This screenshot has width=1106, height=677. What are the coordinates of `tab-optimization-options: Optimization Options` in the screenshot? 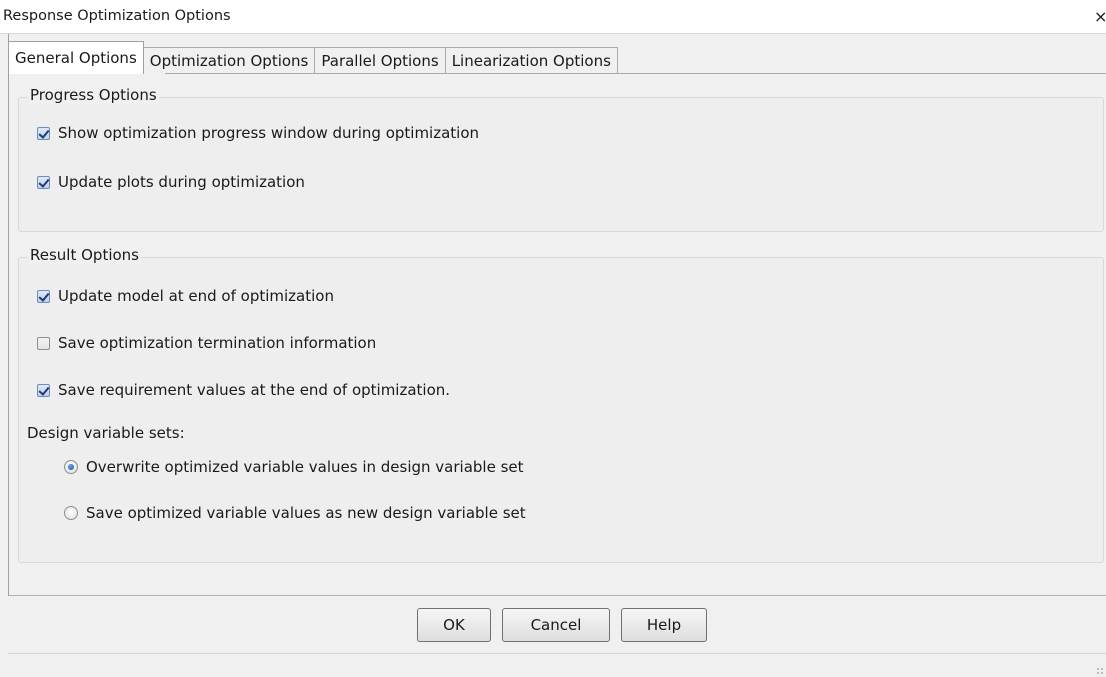 It's located at (229, 60).